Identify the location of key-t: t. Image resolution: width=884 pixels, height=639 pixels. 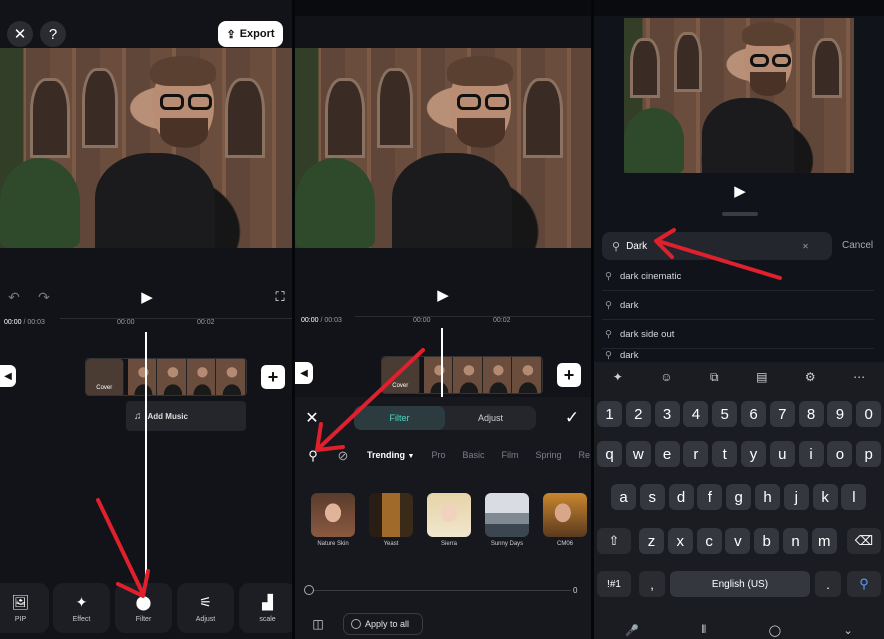
(725, 454).